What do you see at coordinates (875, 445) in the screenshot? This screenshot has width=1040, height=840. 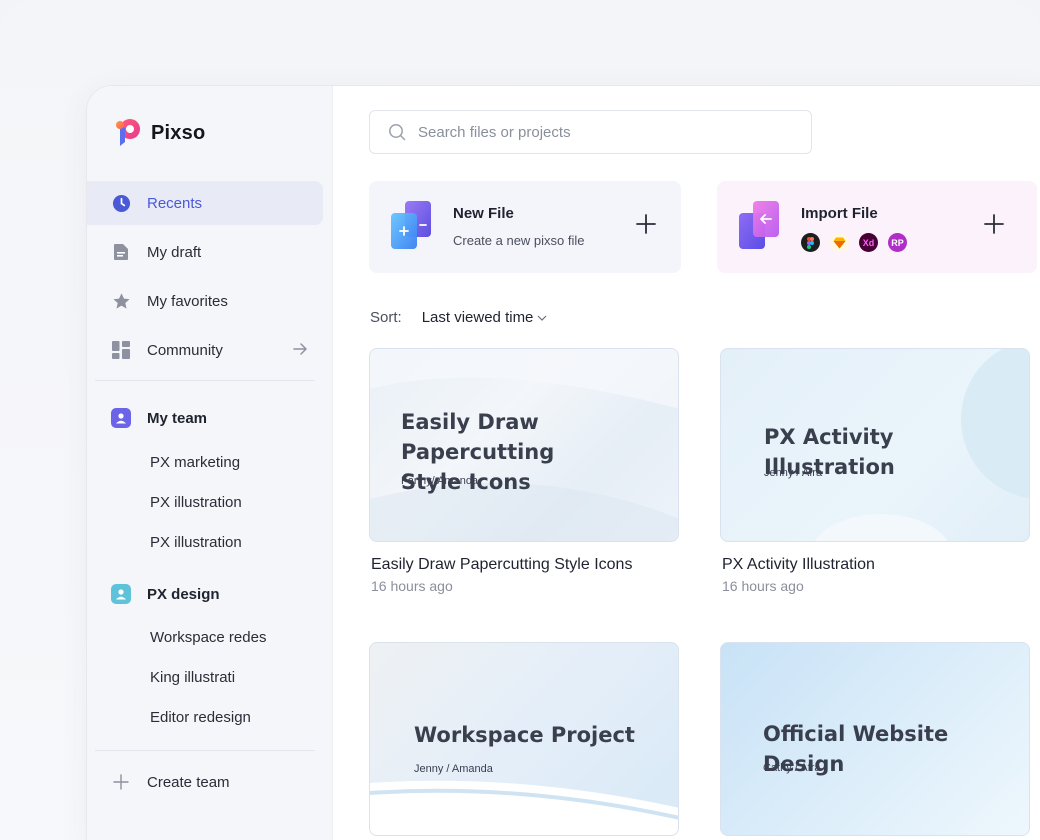 I see `file-card: PX Activity Illustration Jenny / Afra` at bounding box center [875, 445].